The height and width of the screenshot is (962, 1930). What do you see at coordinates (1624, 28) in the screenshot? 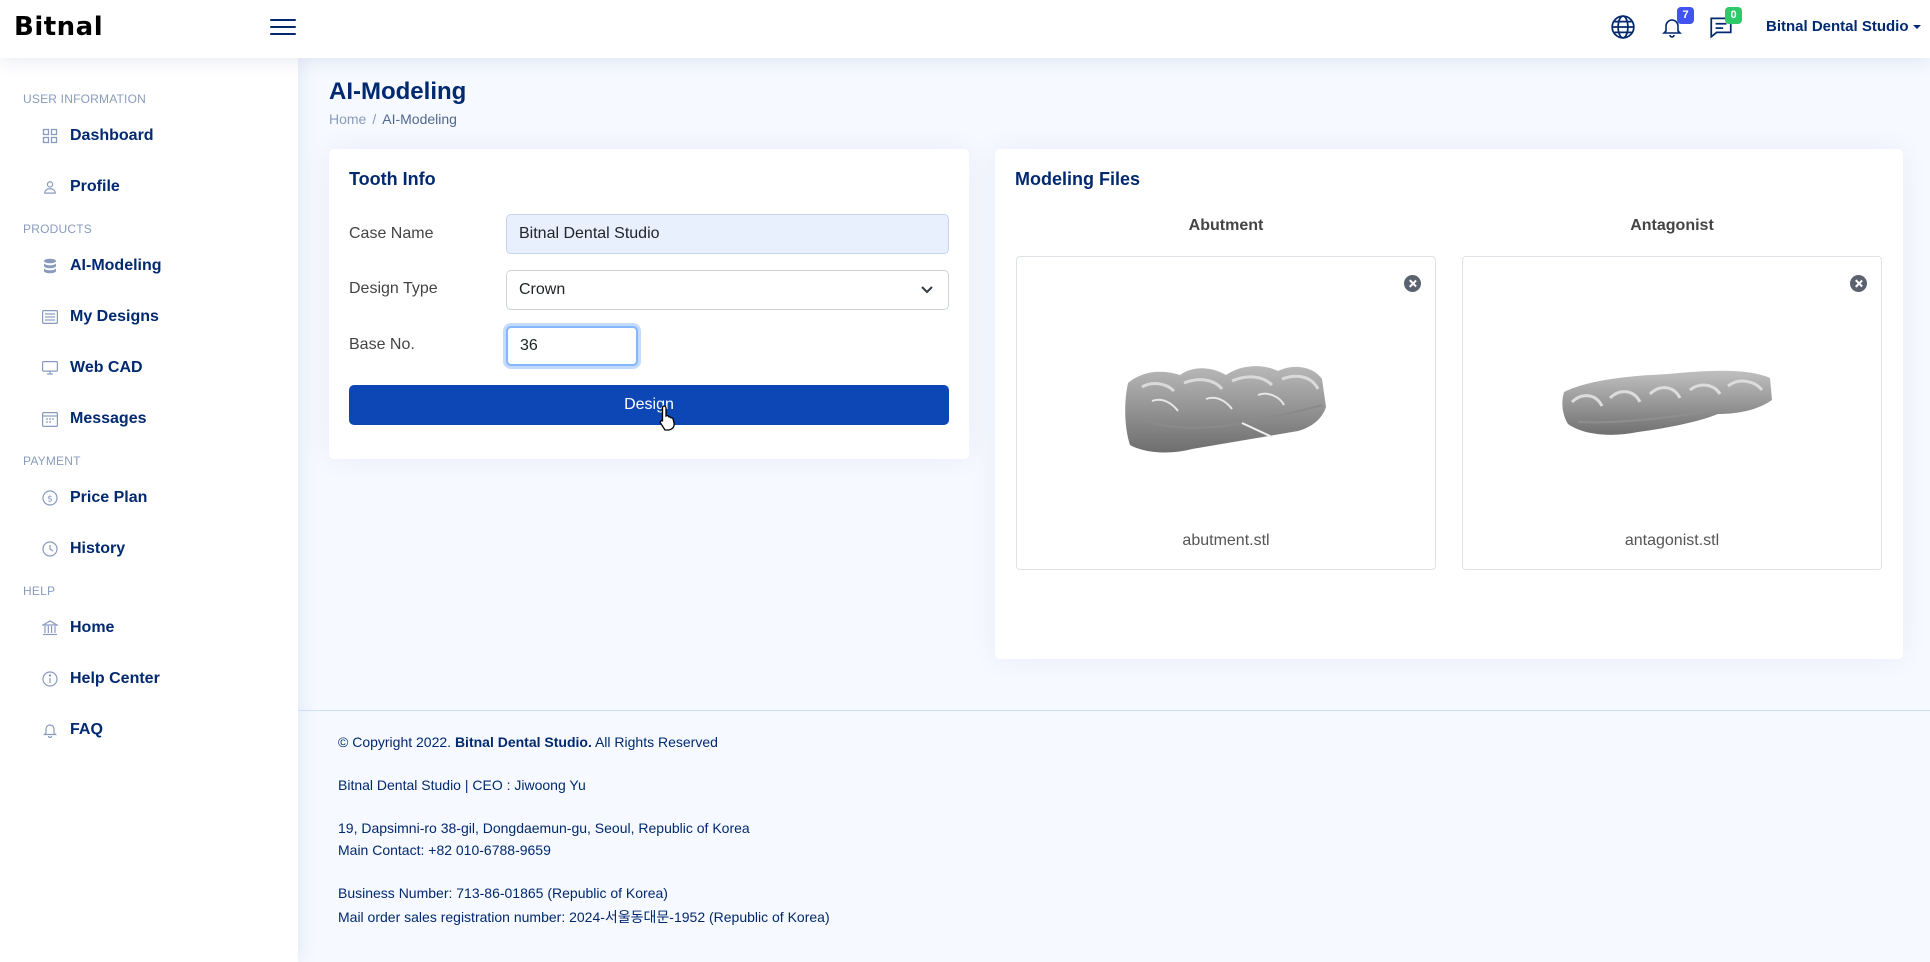
I see `globe-icon` at bounding box center [1624, 28].